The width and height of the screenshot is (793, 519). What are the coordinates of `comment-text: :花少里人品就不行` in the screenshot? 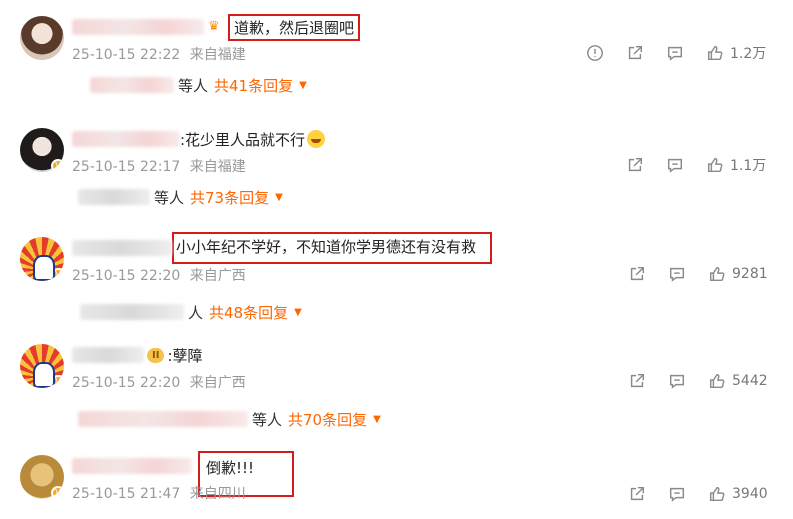 It's located at (243, 139).